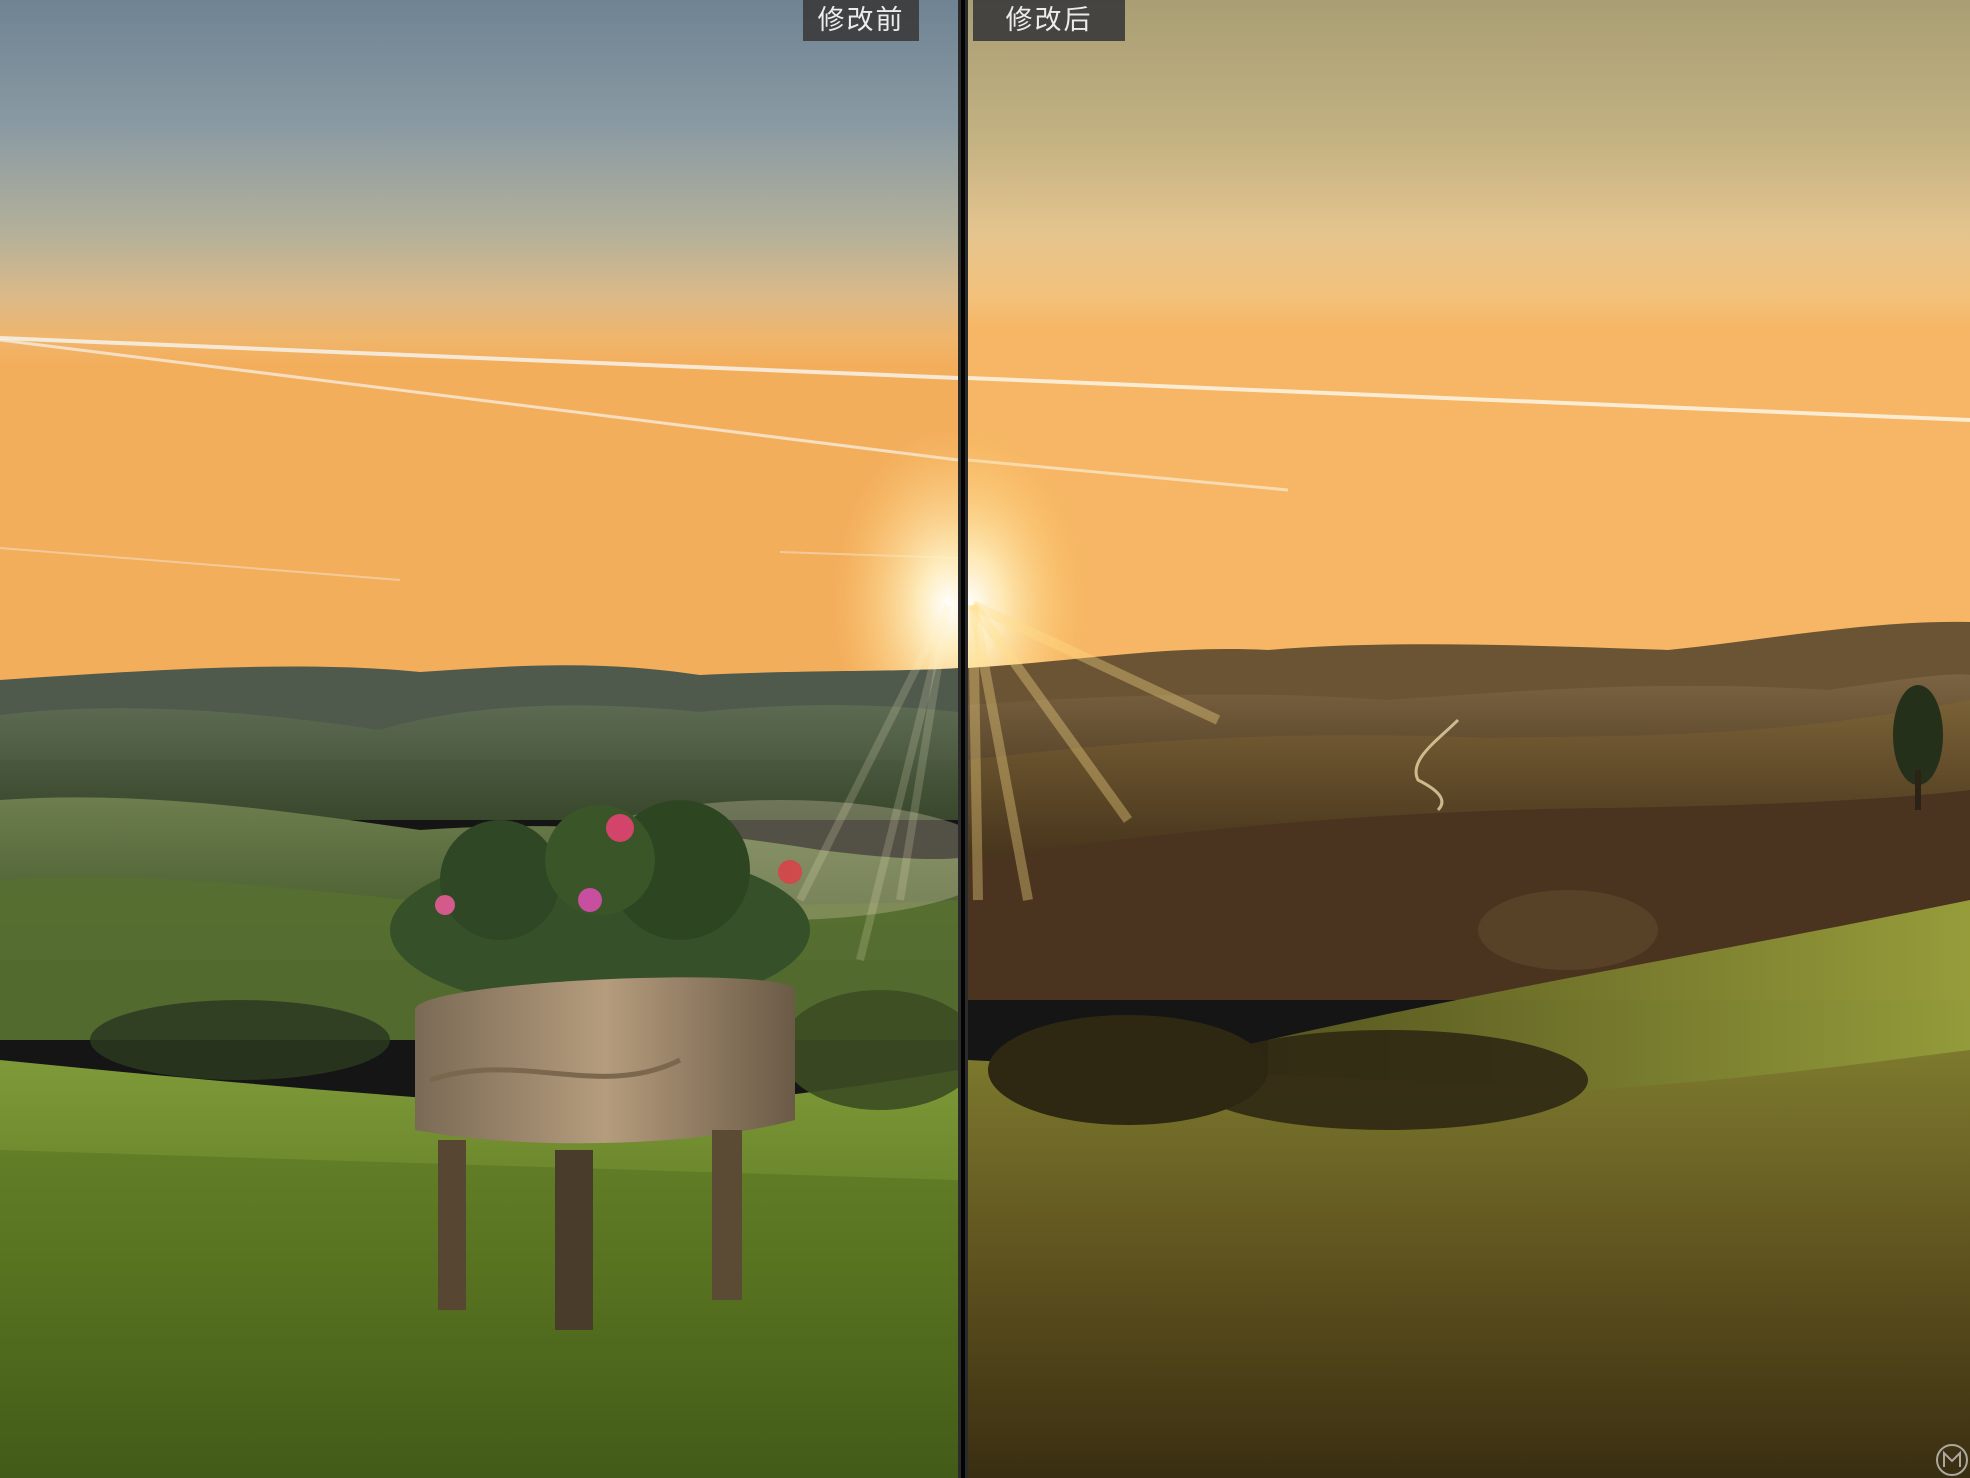 This screenshot has width=1970, height=1478. I want to click on watermark-logo-icon, so click(1952, 1460).